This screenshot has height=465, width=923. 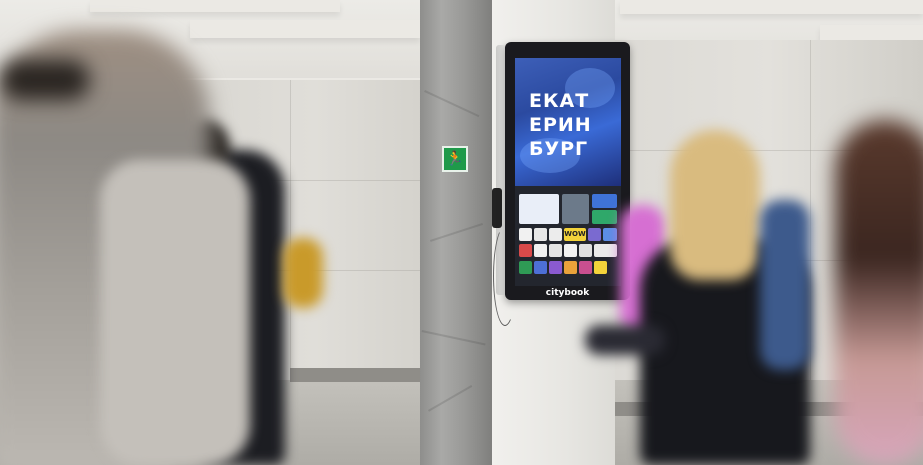 I want to click on screen-hero: ЕКАТ ЕРИН БУРГ, so click(x=568, y=122).